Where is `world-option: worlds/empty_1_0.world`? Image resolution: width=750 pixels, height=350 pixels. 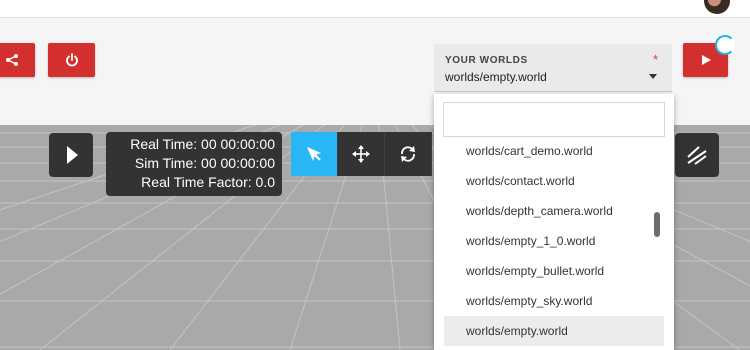
world-option: worlds/empty_1_0.world is located at coordinates (554, 241).